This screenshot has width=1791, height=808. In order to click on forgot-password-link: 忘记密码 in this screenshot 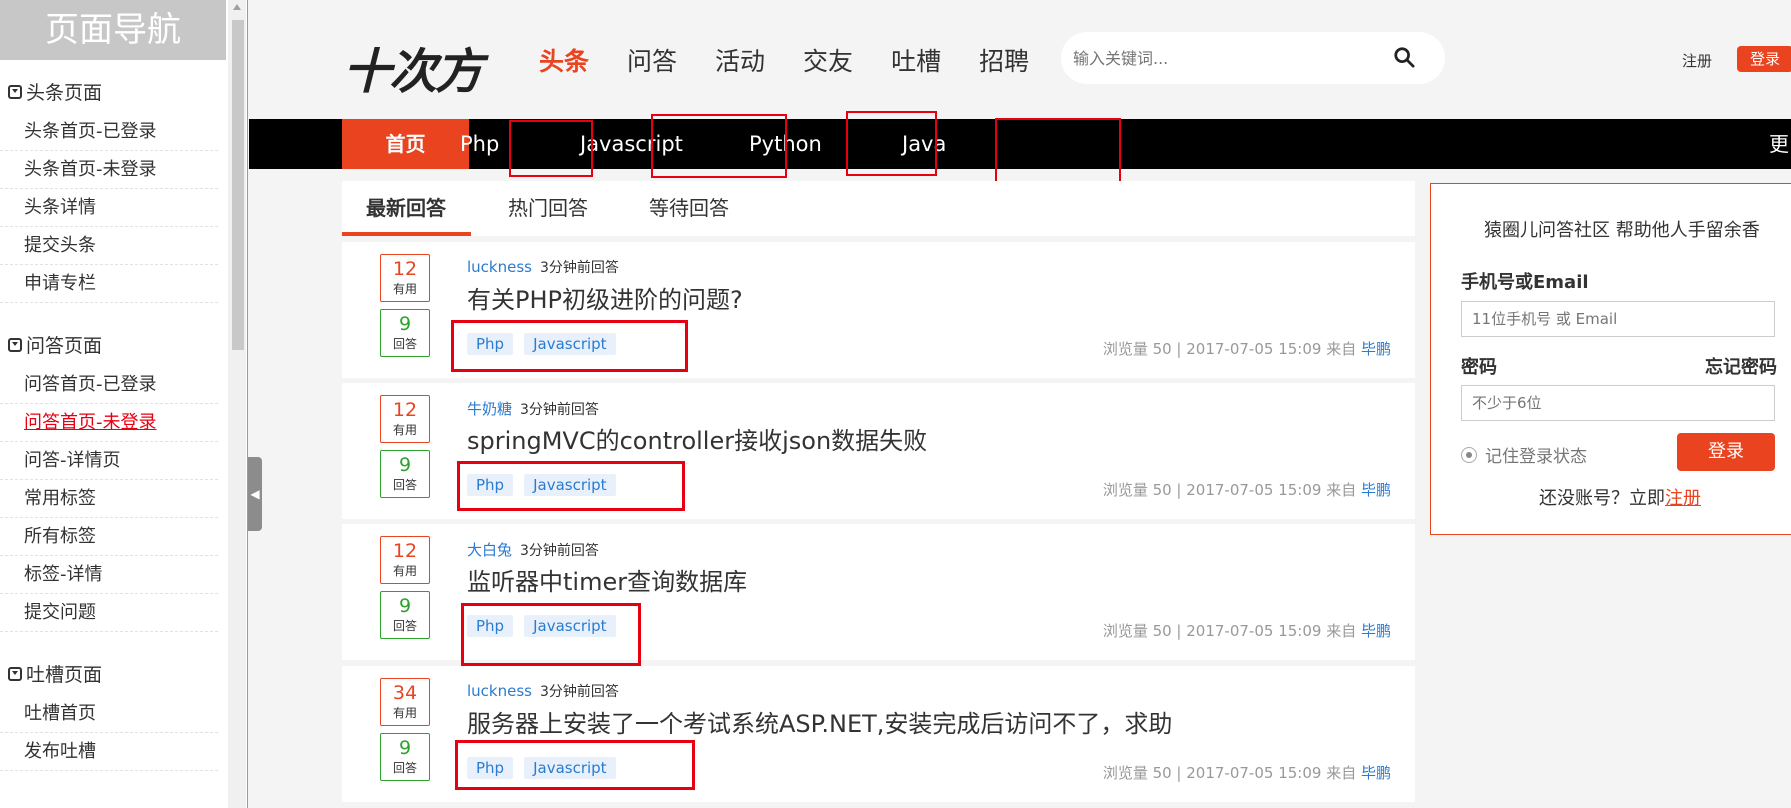, I will do `click(1741, 366)`.